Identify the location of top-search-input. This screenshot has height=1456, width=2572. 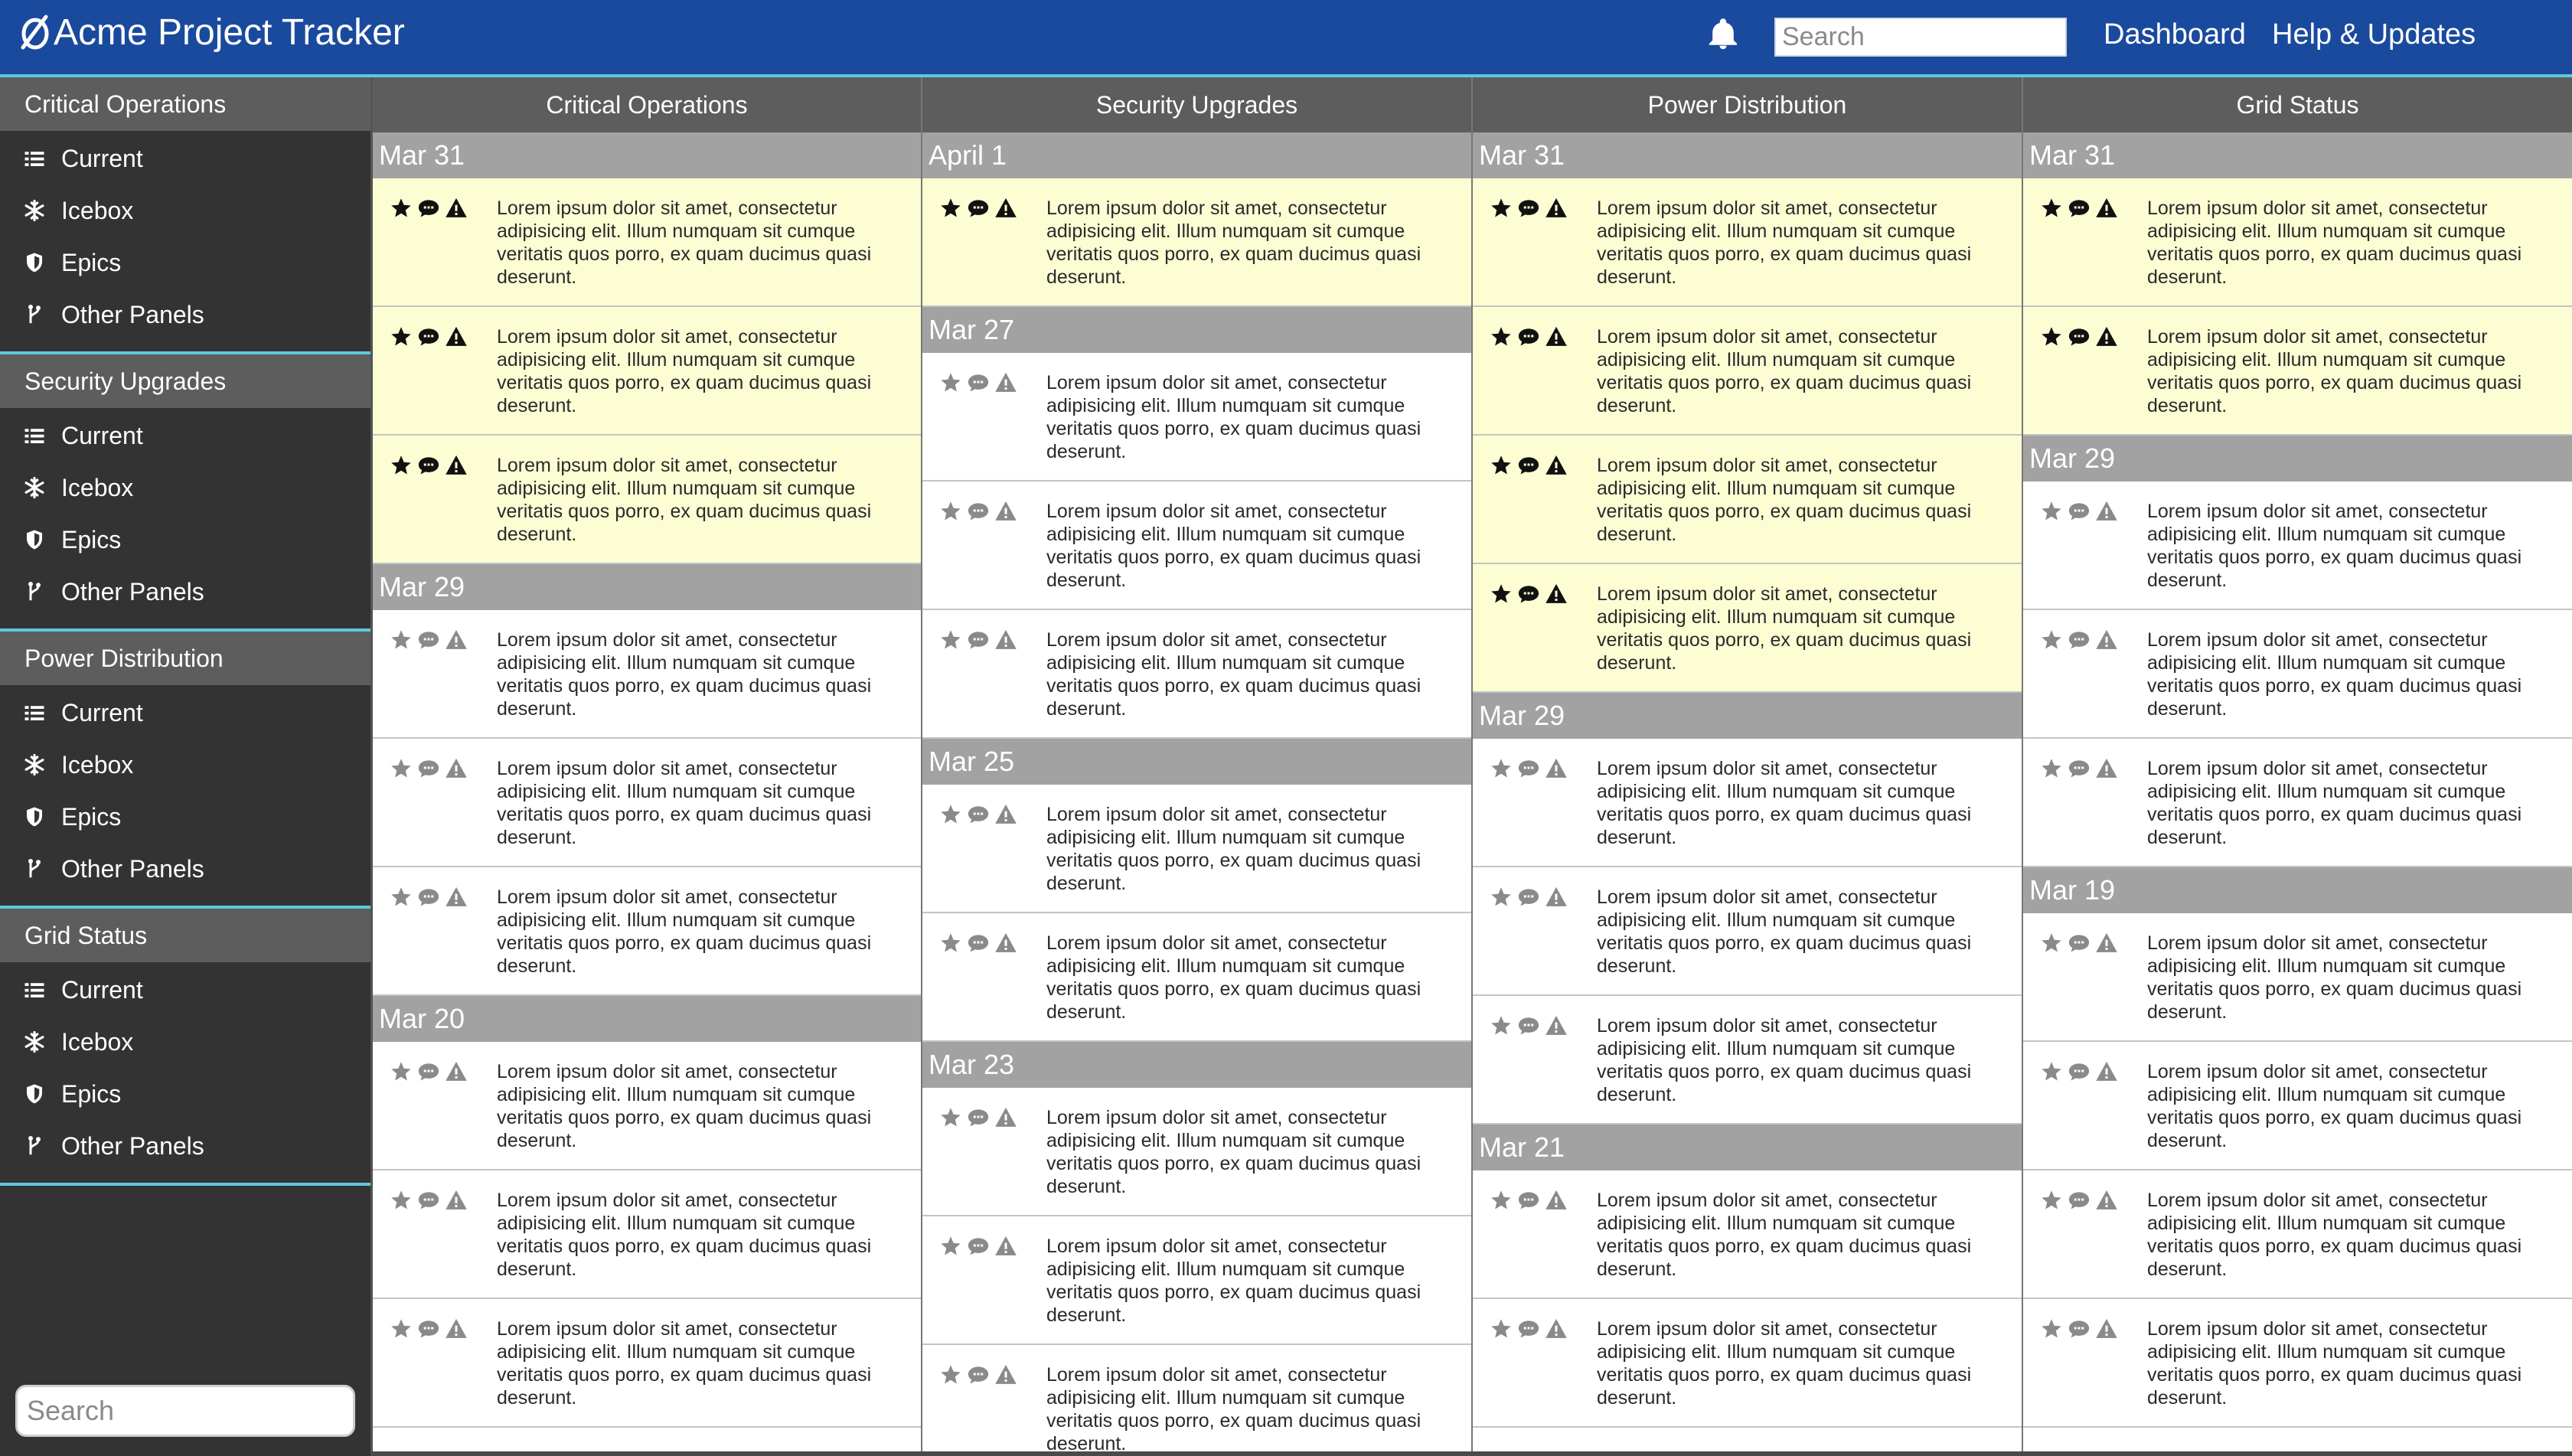
(1920, 37).